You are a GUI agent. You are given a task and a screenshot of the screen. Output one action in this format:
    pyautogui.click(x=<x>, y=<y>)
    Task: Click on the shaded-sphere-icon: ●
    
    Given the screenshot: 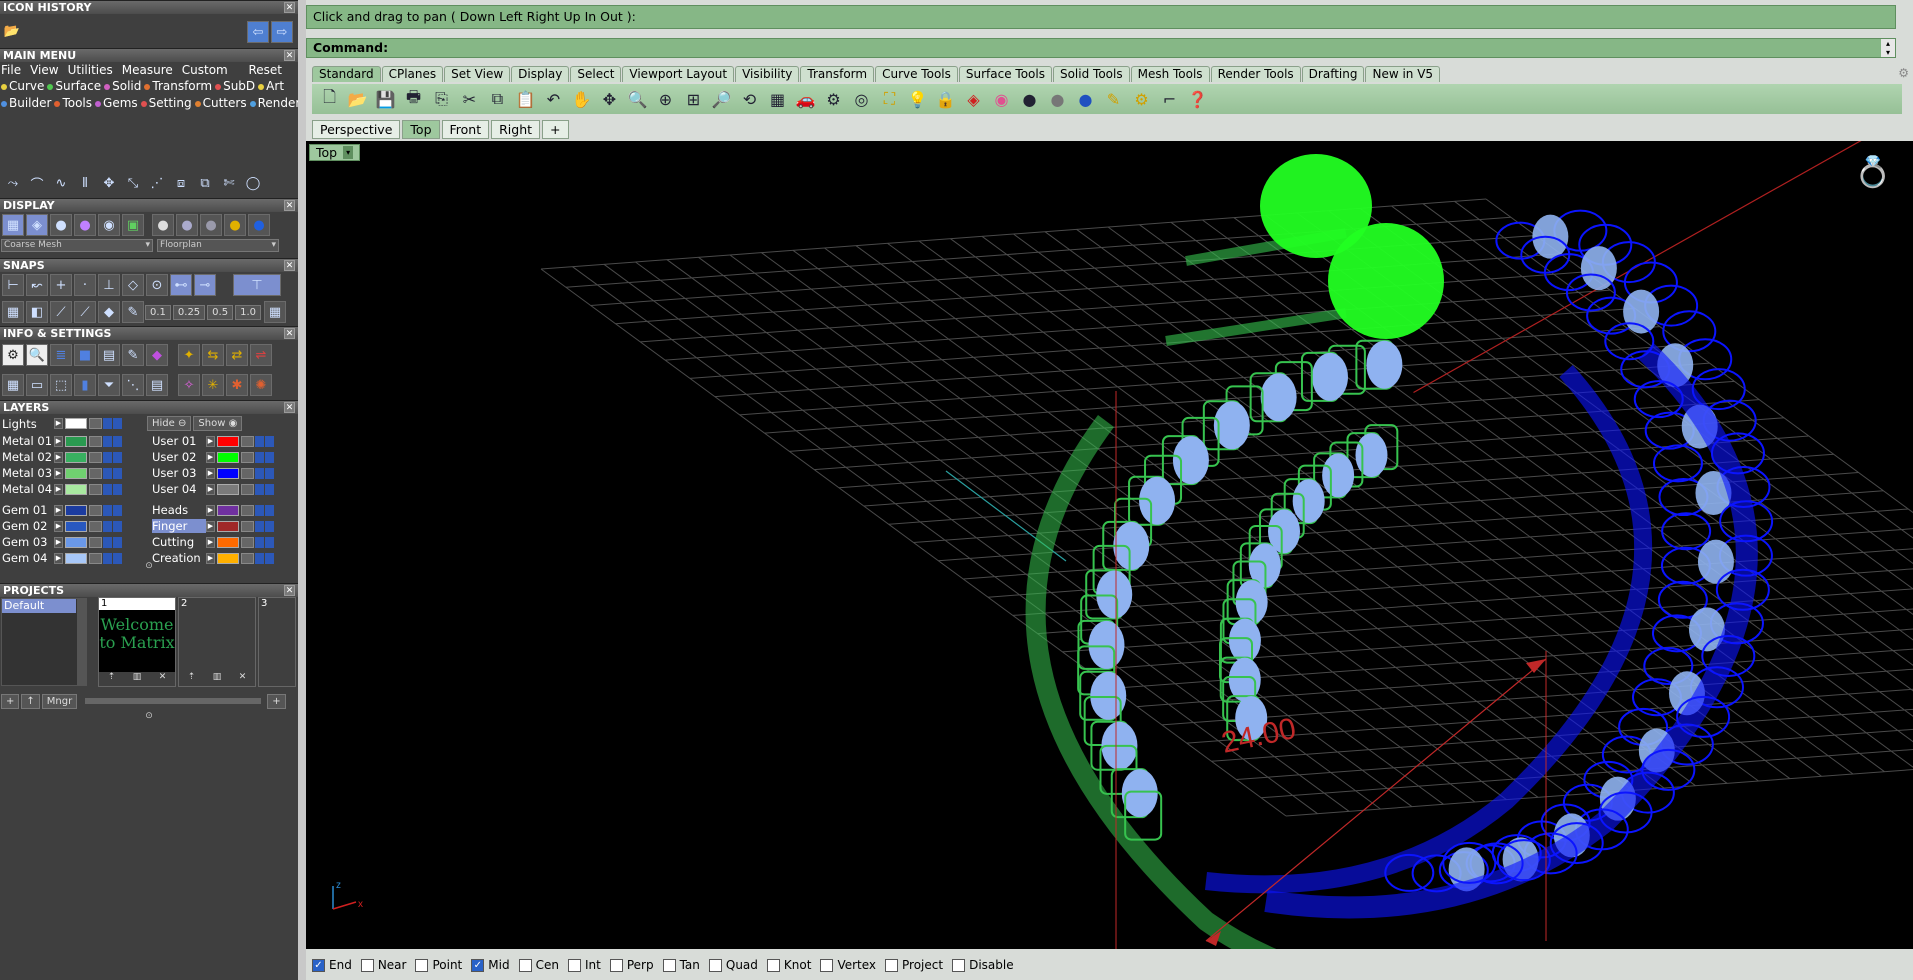 What is the action you would take?
    pyautogui.click(x=1029, y=99)
    